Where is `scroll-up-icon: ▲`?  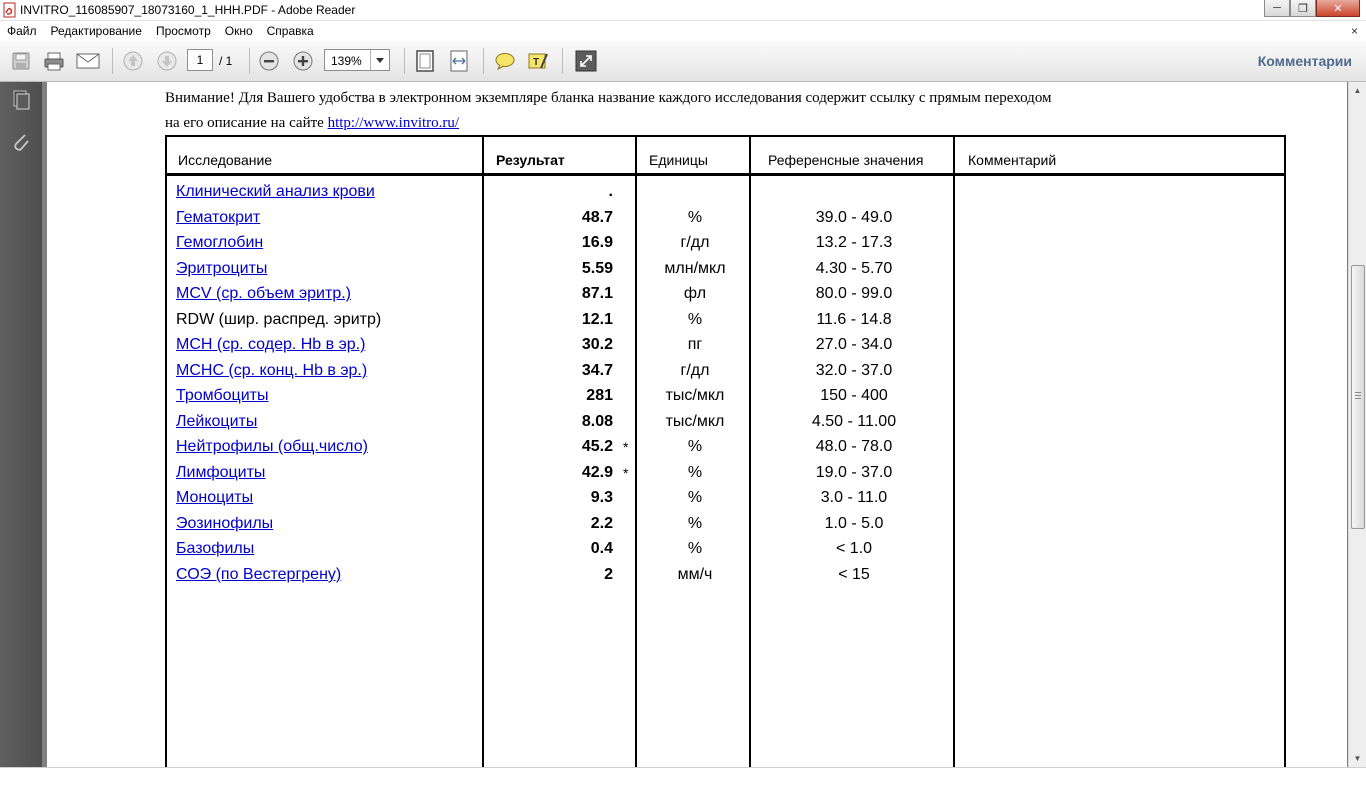 scroll-up-icon: ▲ is located at coordinates (1357, 90).